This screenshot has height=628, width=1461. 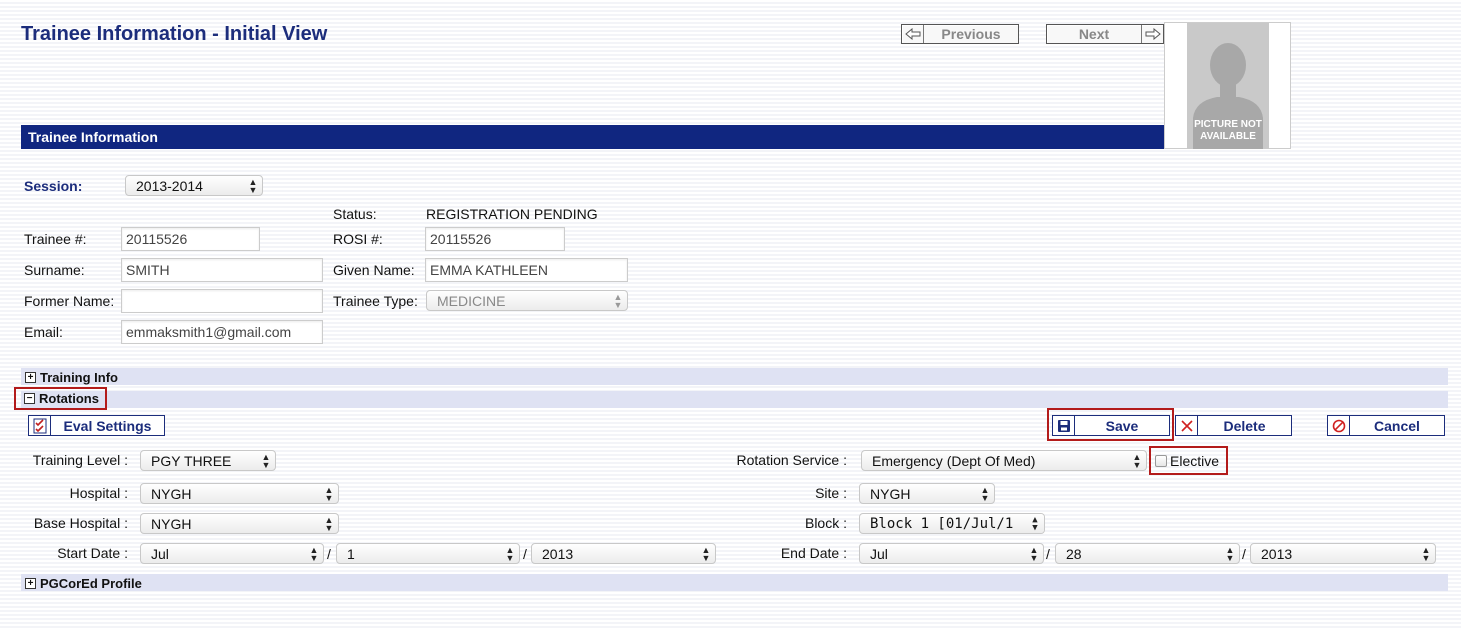 What do you see at coordinates (495, 239) in the screenshot?
I see `rosi-number-field: 20115526` at bounding box center [495, 239].